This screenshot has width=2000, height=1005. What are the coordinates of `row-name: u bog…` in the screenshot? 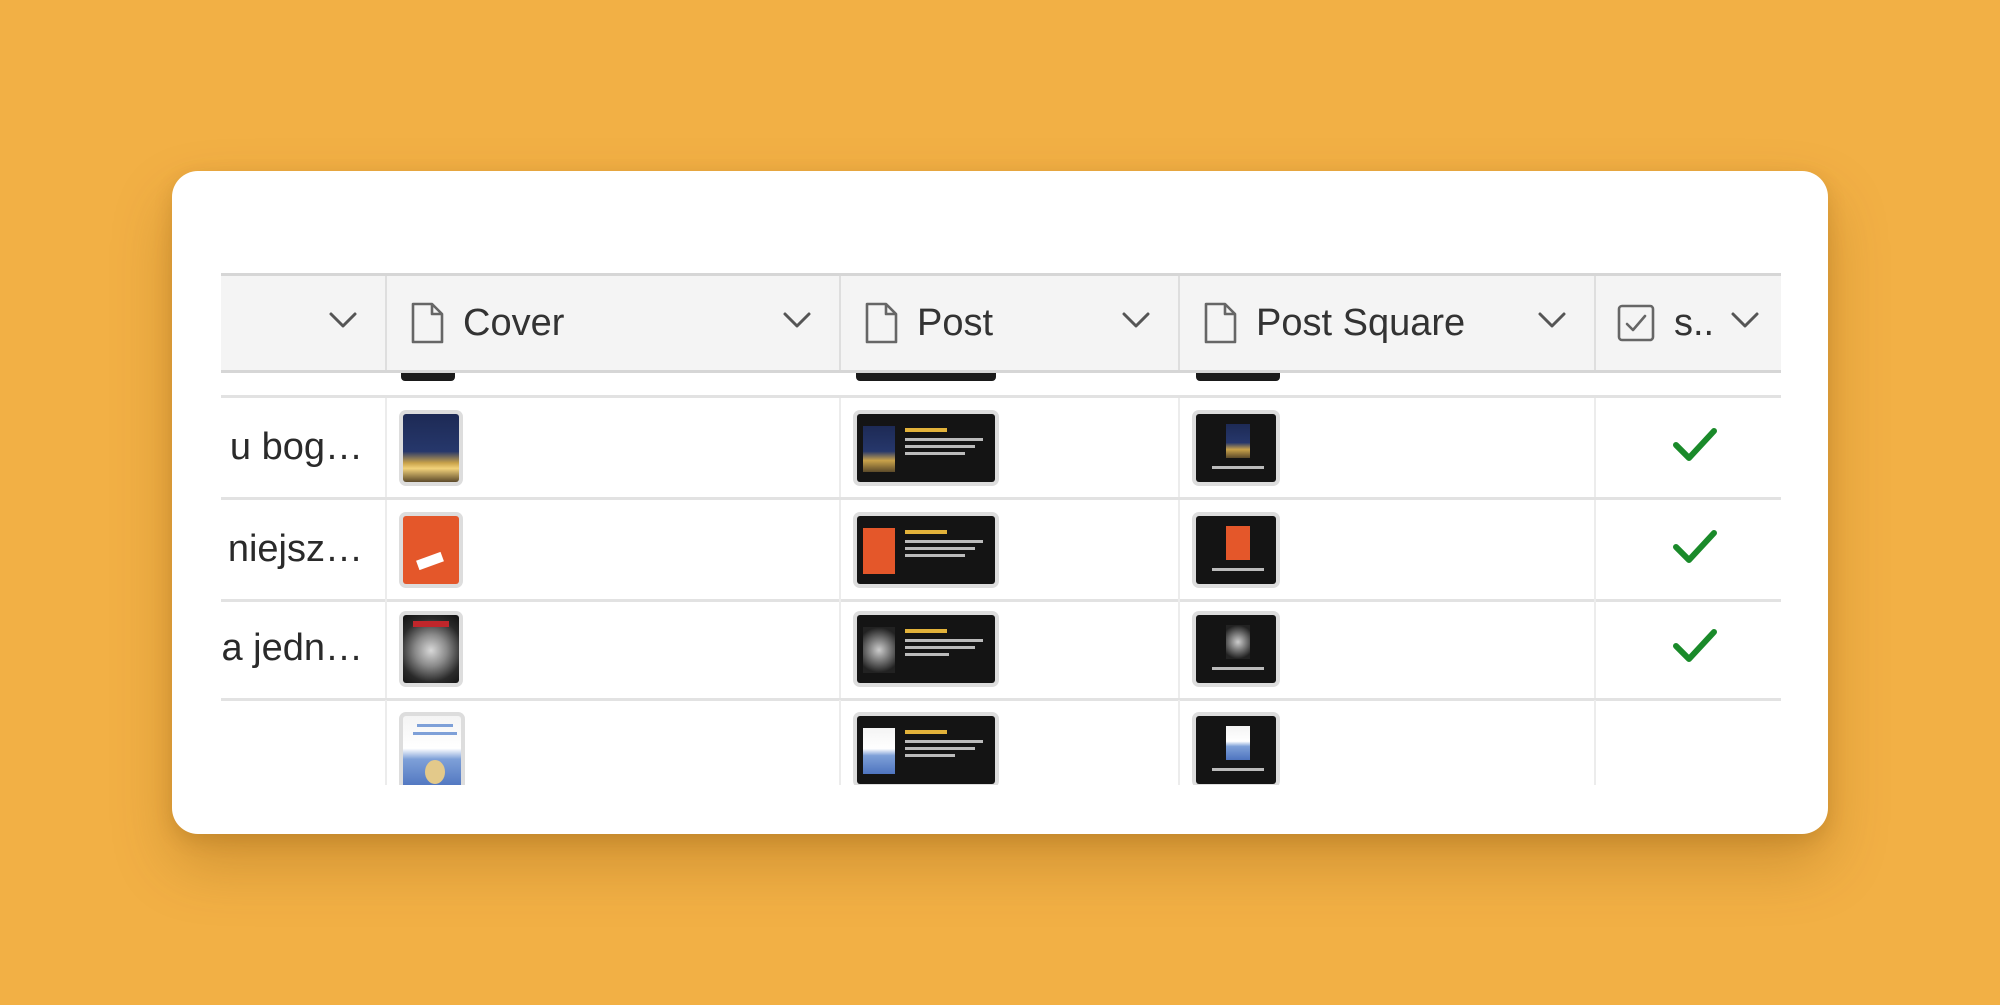 It's located at (296, 447).